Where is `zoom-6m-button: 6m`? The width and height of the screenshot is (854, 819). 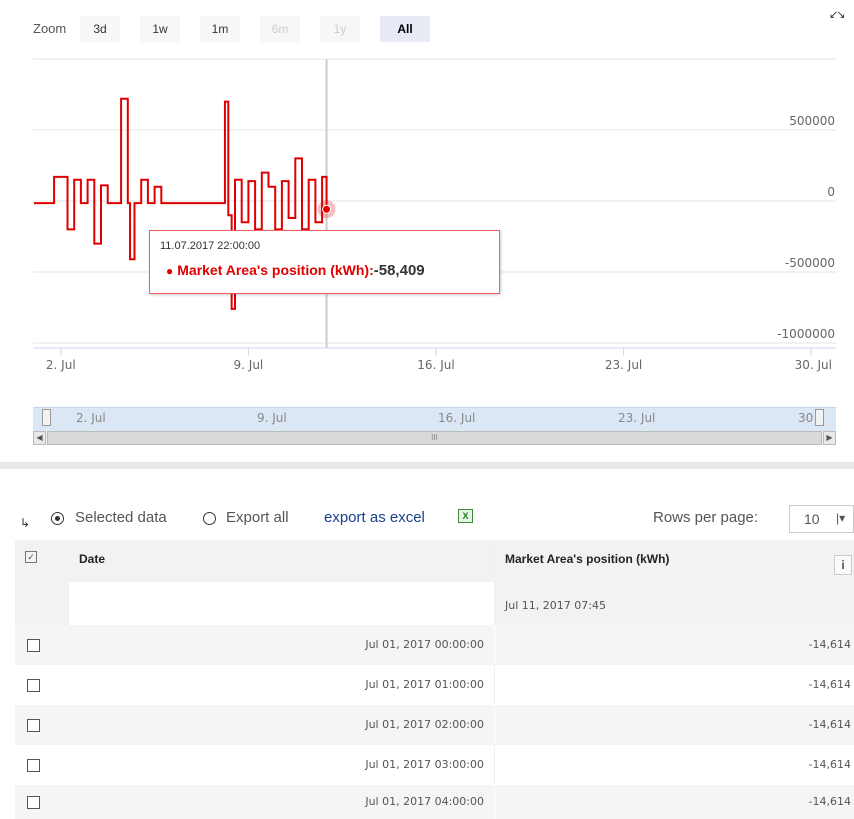 zoom-6m-button: 6m is located at coordinates (280, 29).